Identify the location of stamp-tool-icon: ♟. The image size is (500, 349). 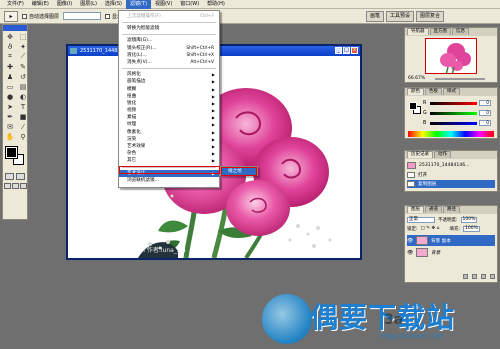
(10, 76).